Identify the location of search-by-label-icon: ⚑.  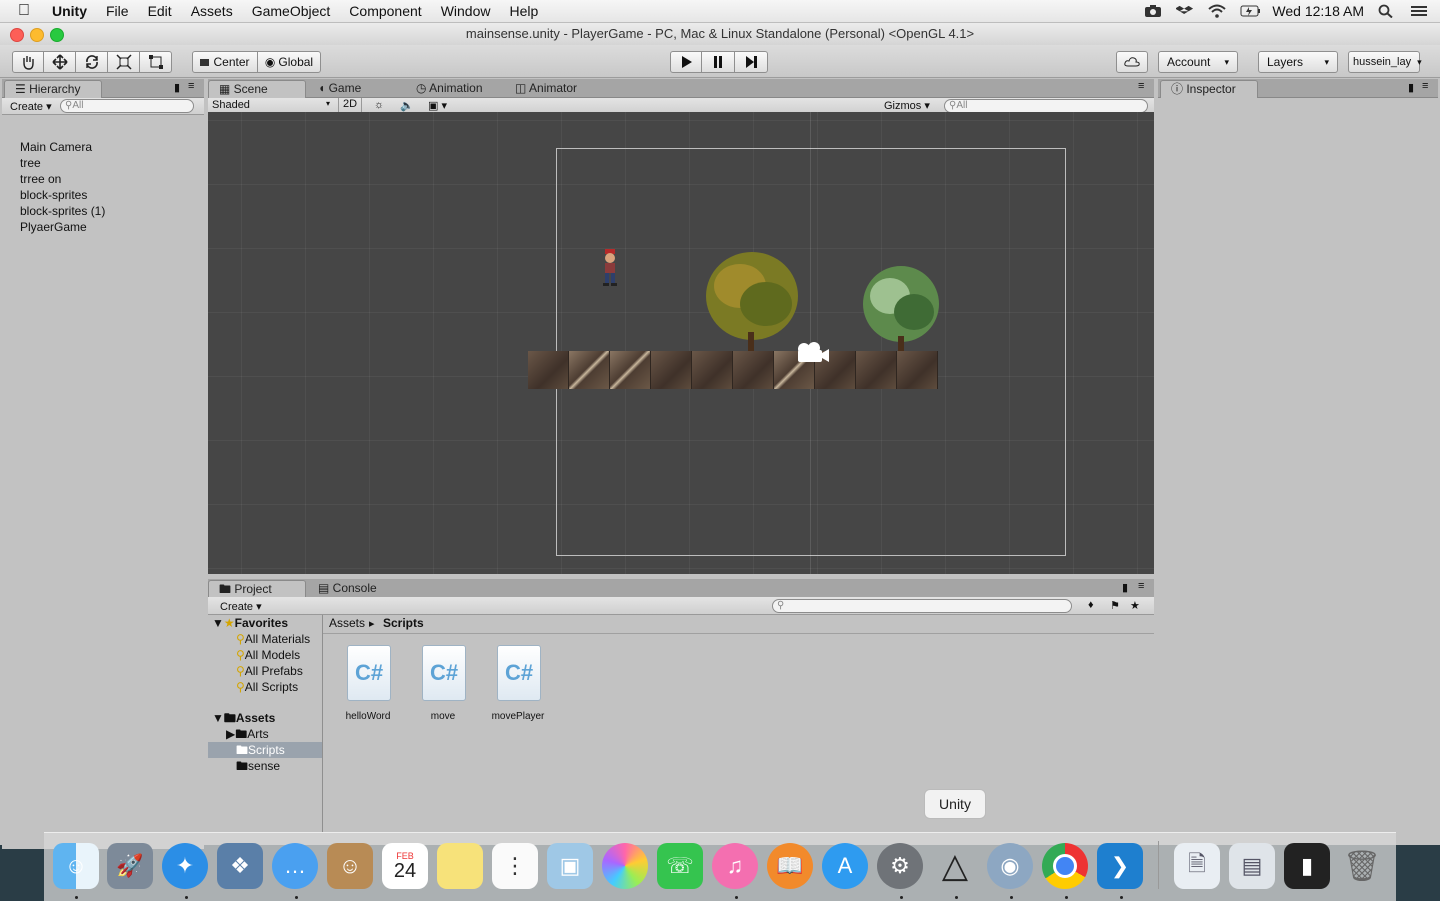
(1115, 605).